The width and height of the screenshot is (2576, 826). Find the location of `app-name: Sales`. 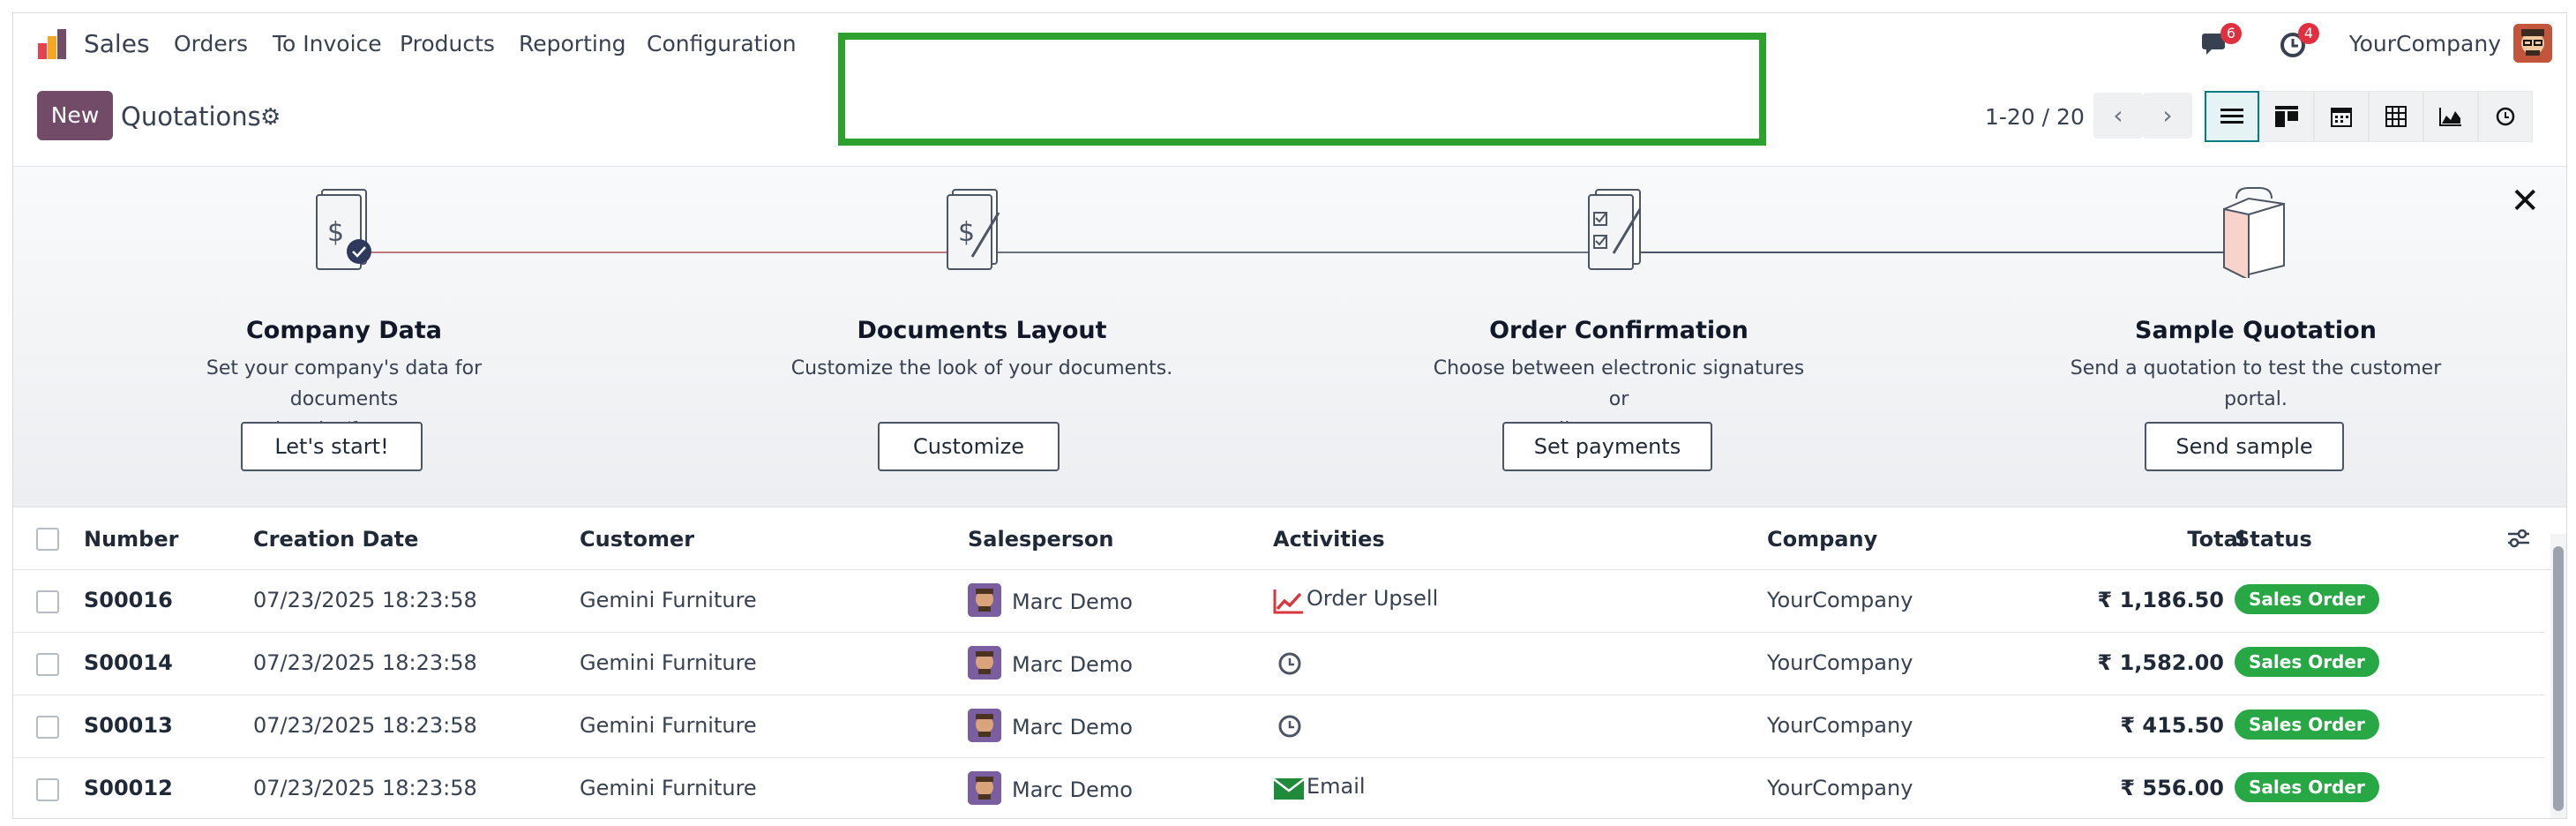

app-name: Sales is located at coordinates (117, 43).